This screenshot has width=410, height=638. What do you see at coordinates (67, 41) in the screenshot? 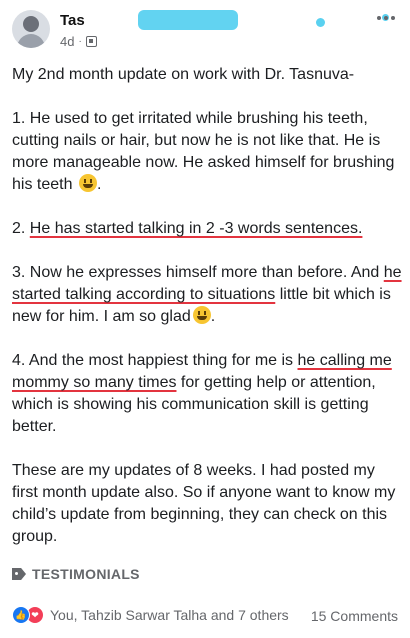
I see `post-time: 4d` at bounding box center [67, 41].